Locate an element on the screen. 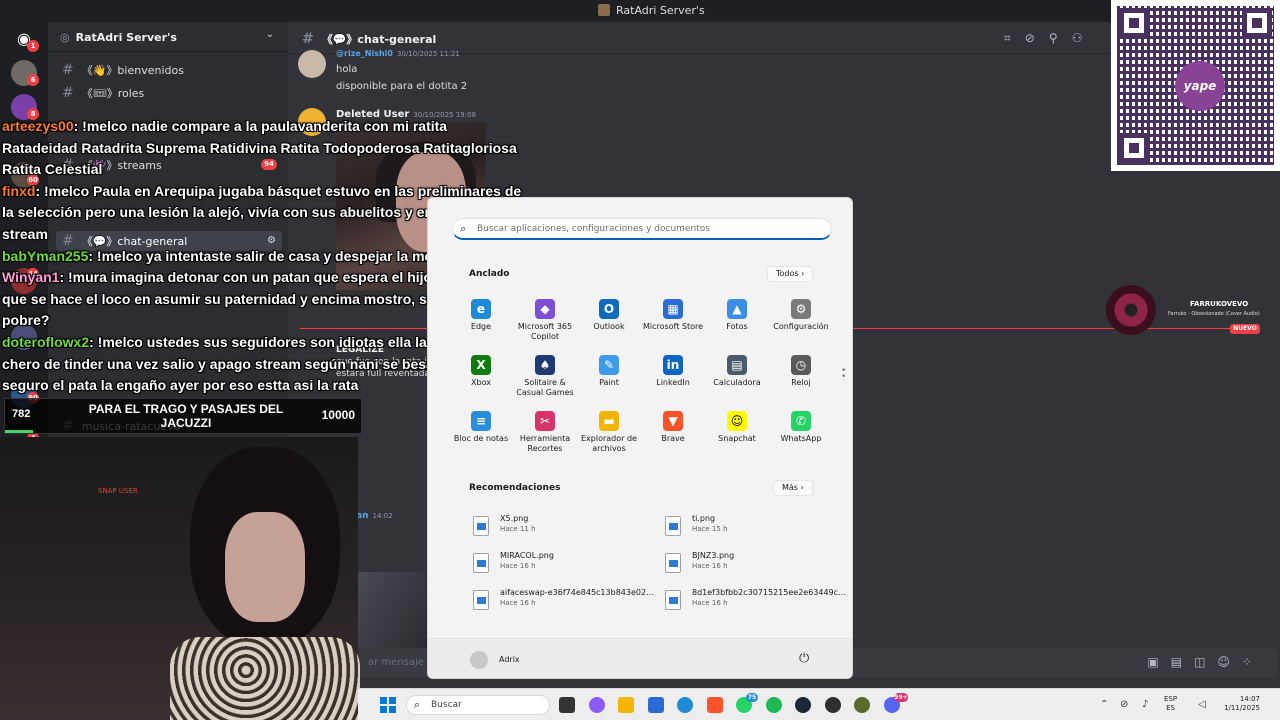 This screenshot has width=1280, height=720. gif-icon: ▤ is located at coordinates (1182, 662).